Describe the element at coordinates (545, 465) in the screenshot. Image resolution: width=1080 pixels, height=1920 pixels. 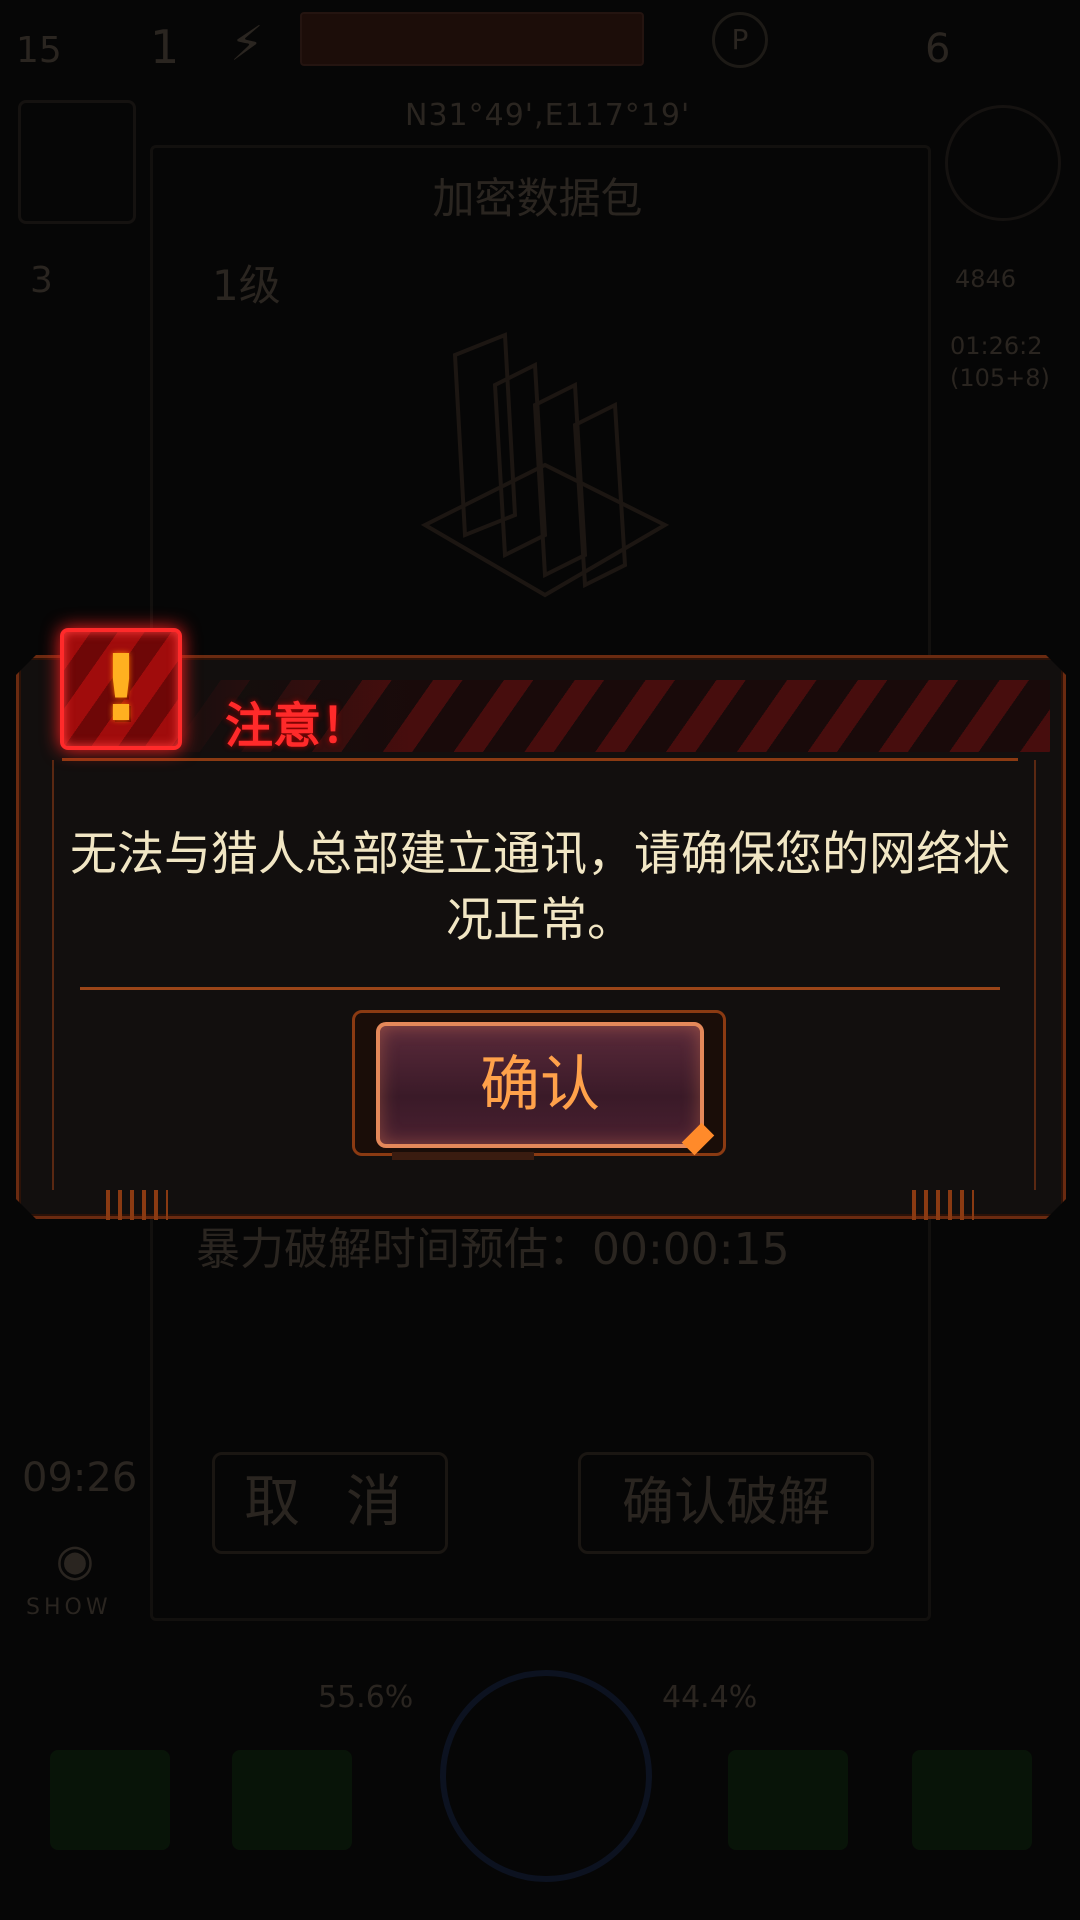
I see `encrypted-files-icon` at that location.